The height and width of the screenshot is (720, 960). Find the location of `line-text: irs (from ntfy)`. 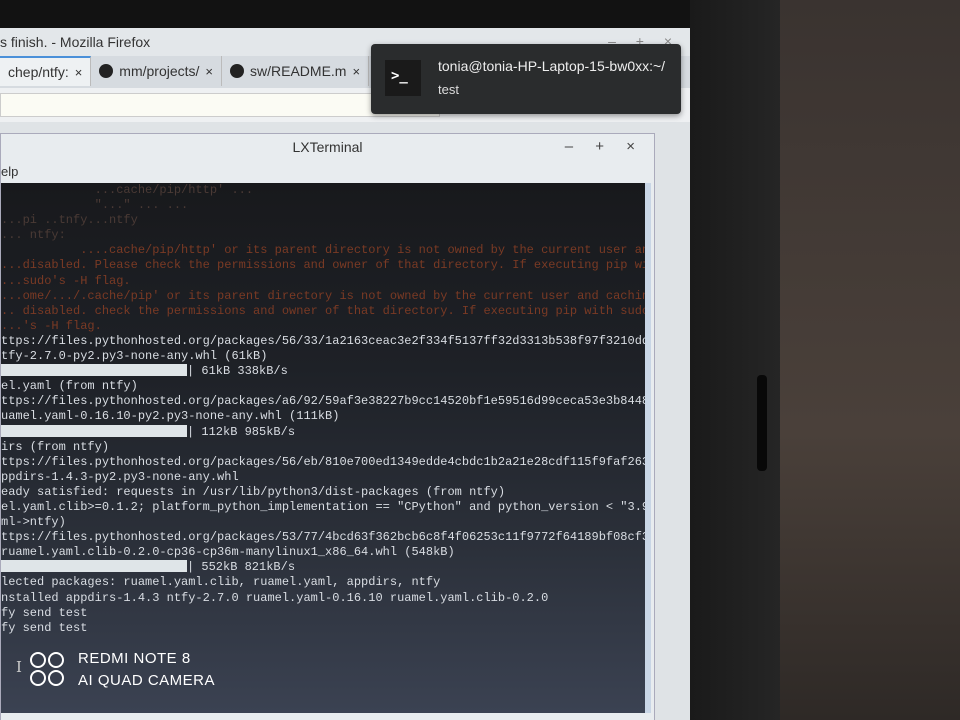

line-text: irs (from ntfy) is located at coordinates (55, 446).